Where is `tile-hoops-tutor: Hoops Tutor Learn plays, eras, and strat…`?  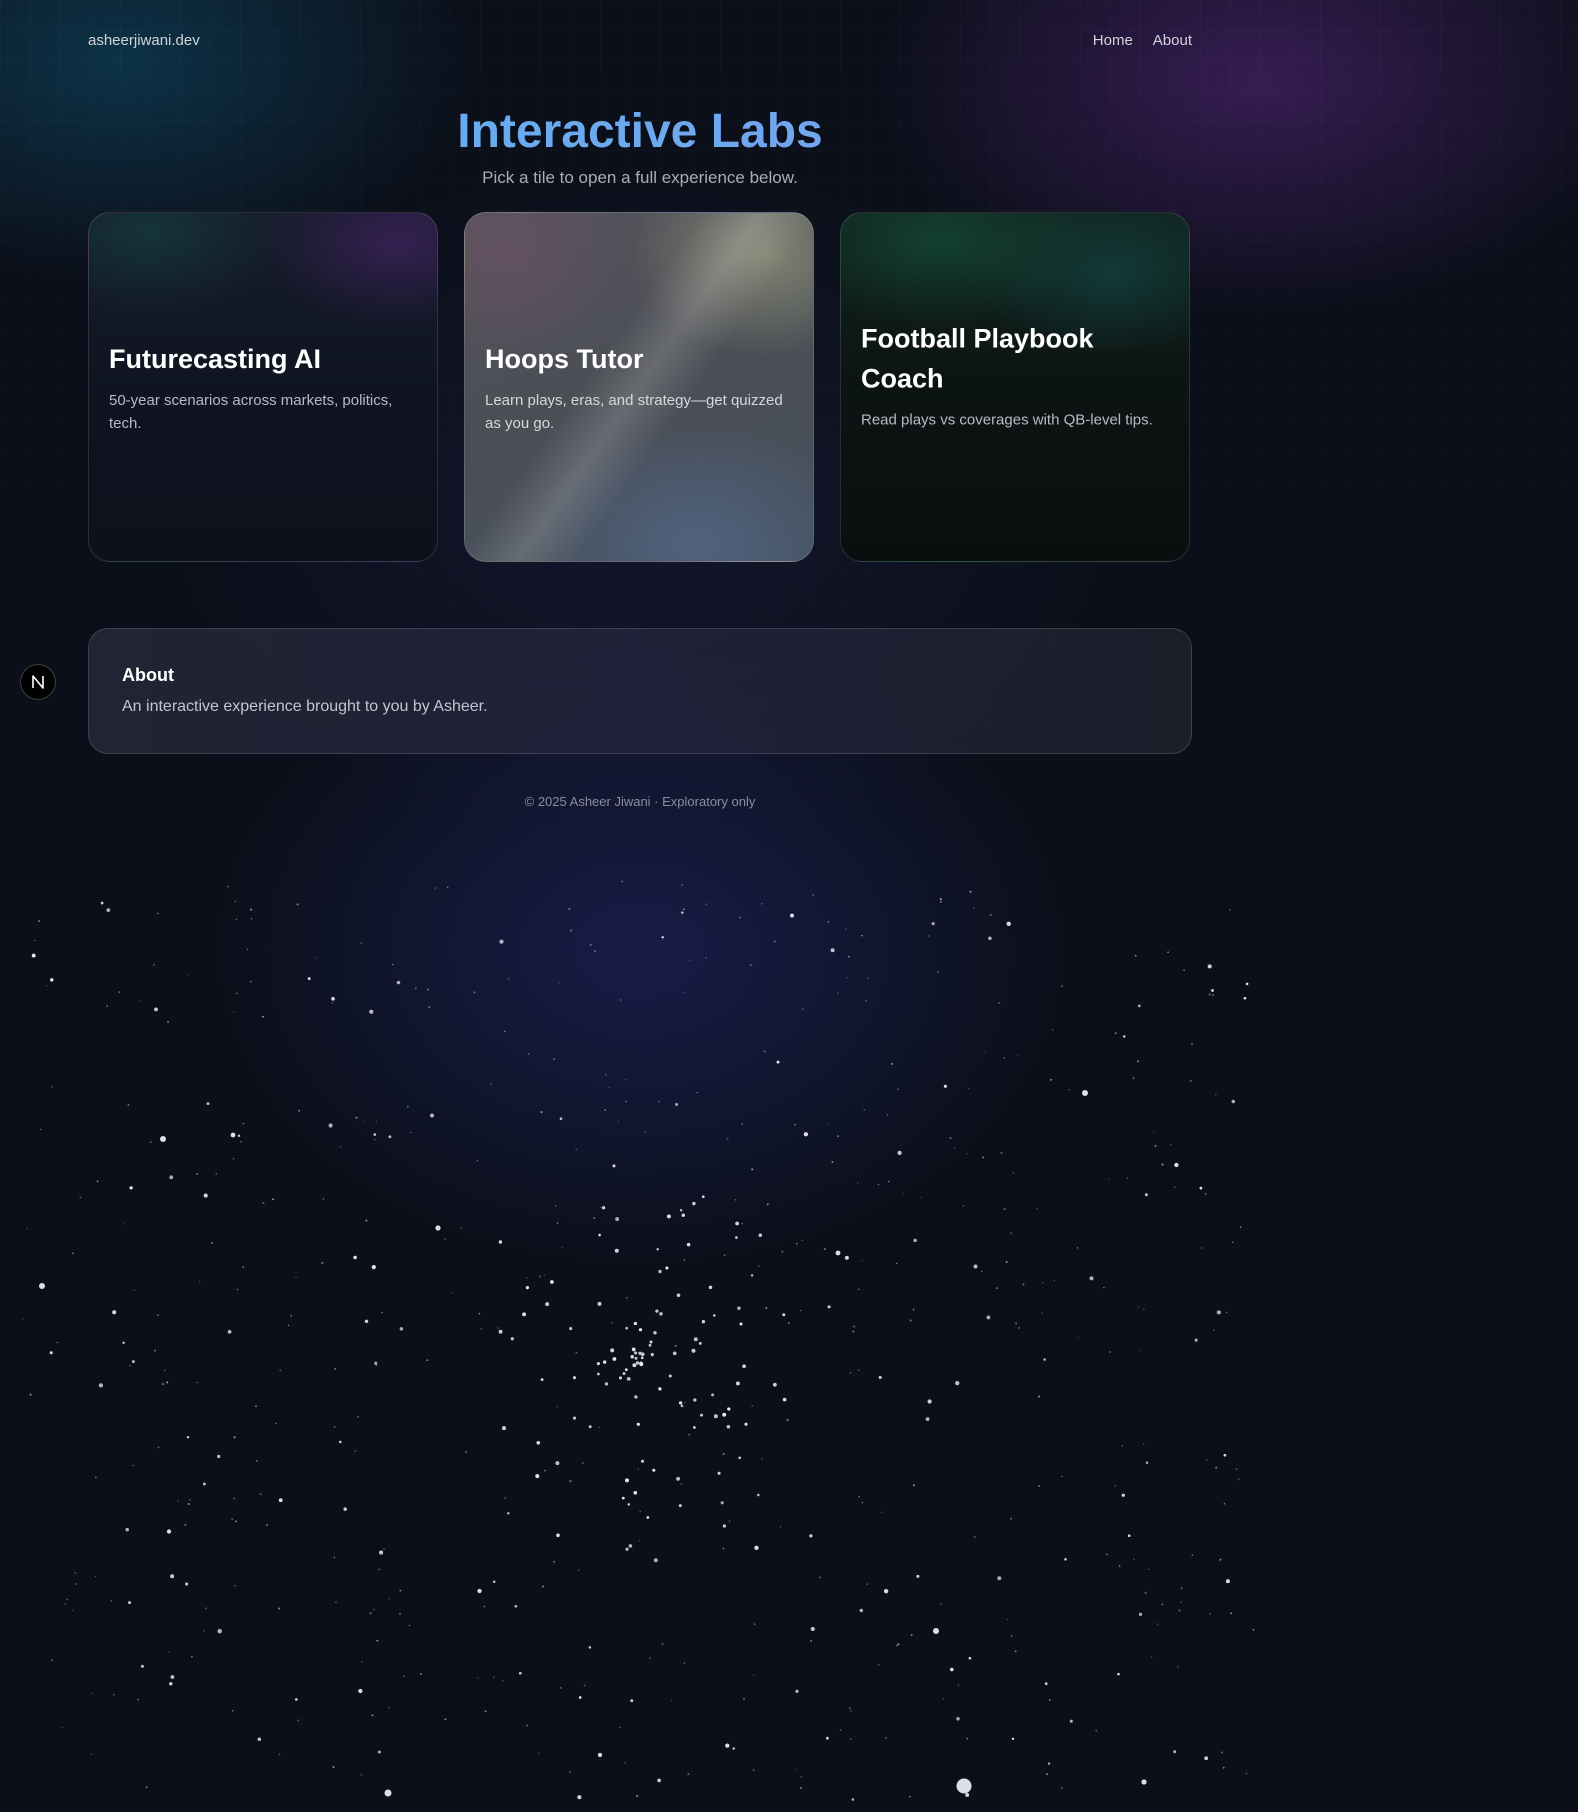
tile-hoops-tutor: Hoops Tutor Learn plays, eras, and strat… is located at coordinates (639, 387).